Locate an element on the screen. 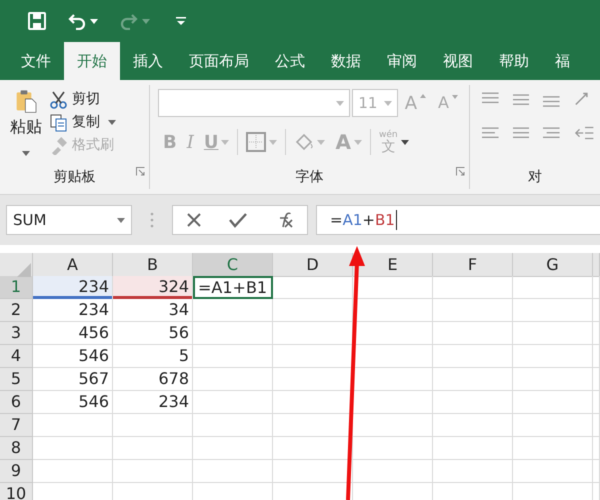 This screenshot has height=500, width=600. brush-icon is located at coordinates (59, 145).